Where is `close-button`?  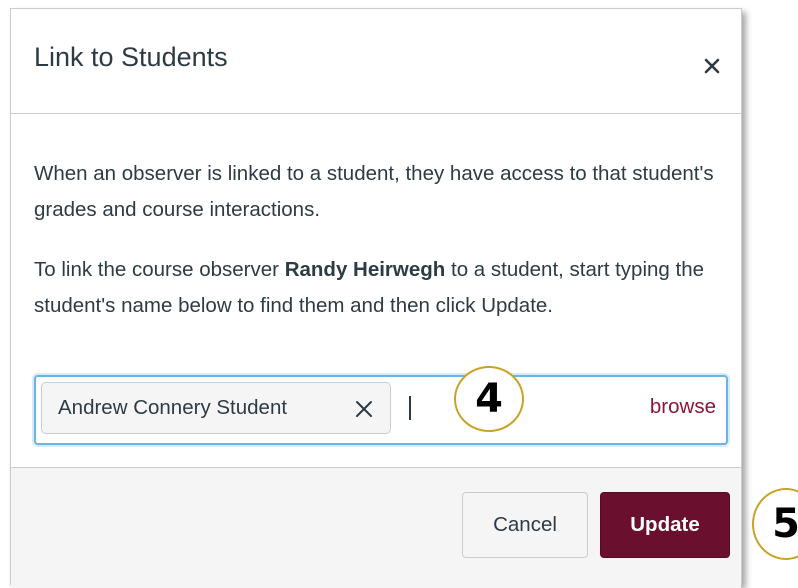
close-button is located at coordinates (712, 66).